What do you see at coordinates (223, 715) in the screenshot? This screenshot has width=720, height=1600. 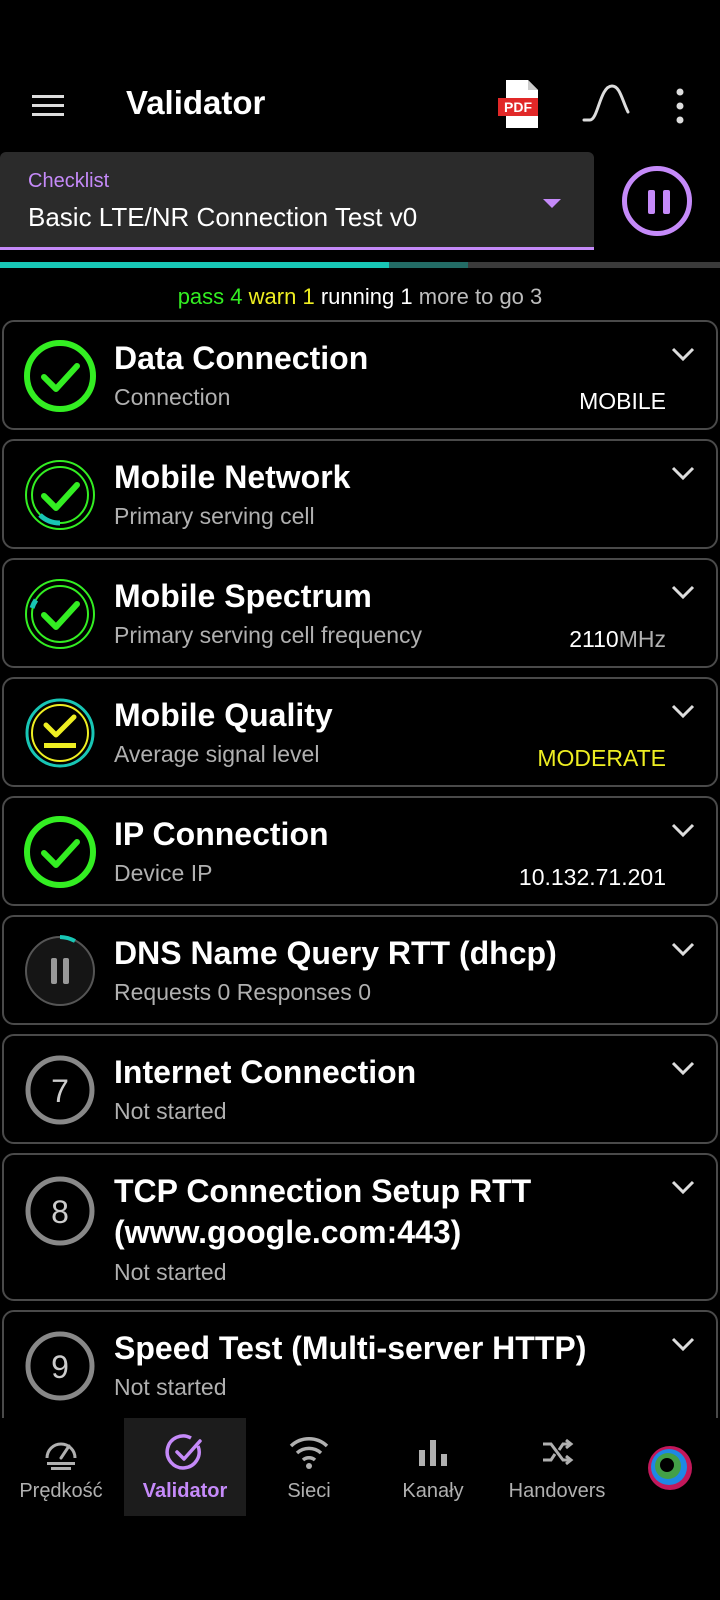 I see `test-title: Mobile Quality` at bounding box center [223, 715].